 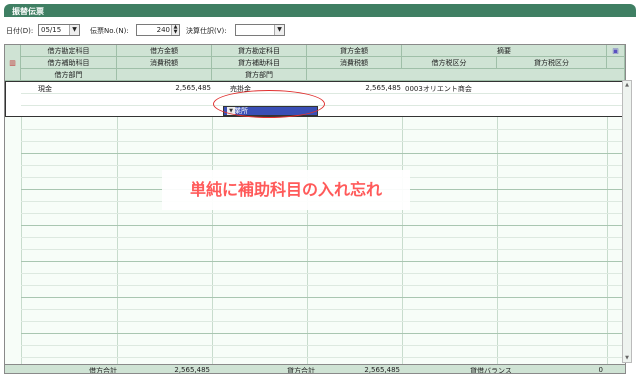 I want to click on header-description: 摘要, so click(x=504, y=51).